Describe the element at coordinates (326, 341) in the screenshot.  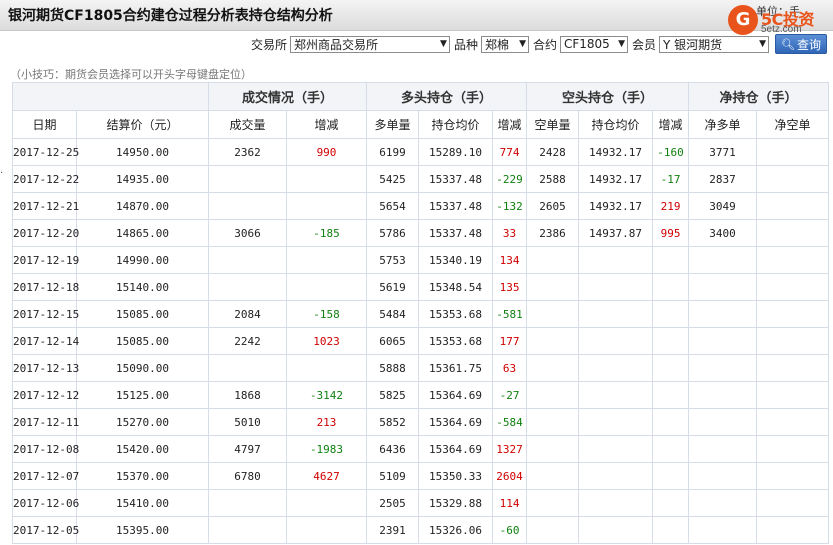
I see `cell-volume-chg: 1023` at that location.